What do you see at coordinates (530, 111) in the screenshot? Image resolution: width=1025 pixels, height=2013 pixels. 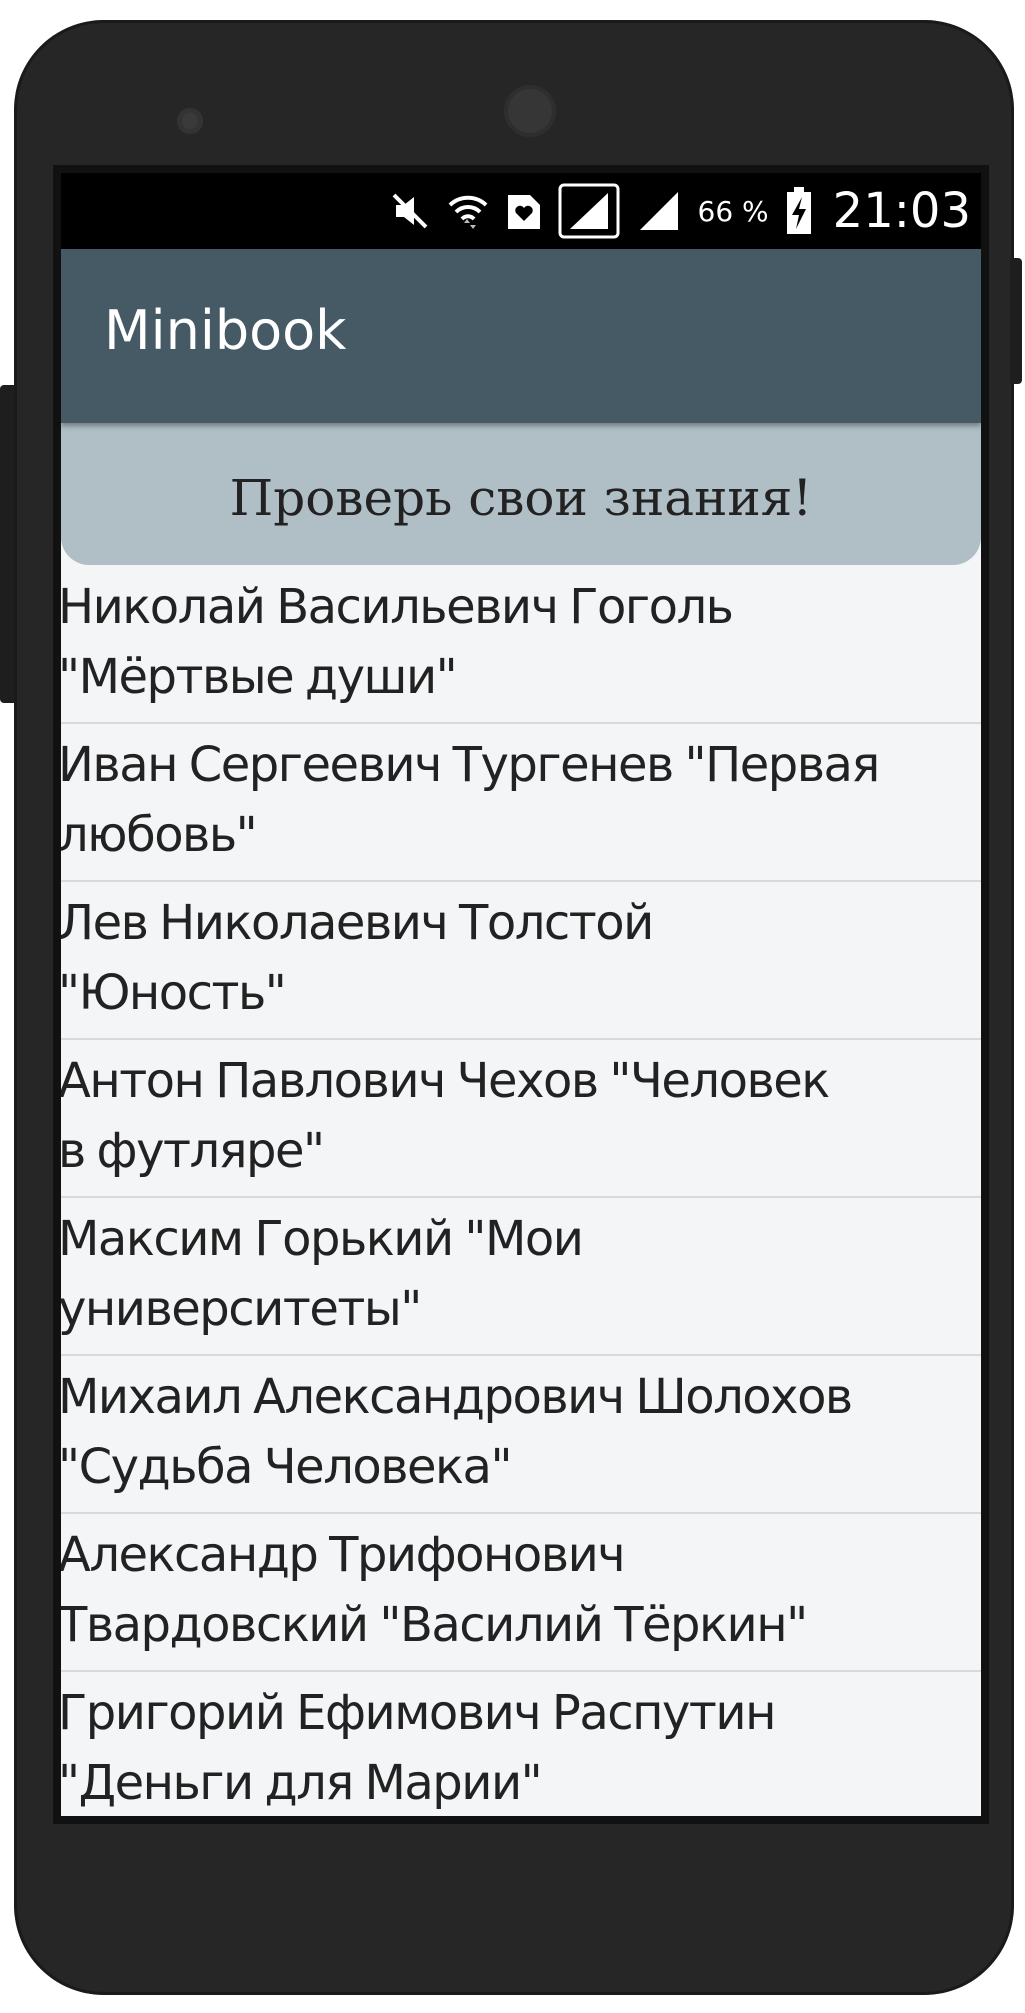 I see `front-camera` at bounding box center [530, 111].